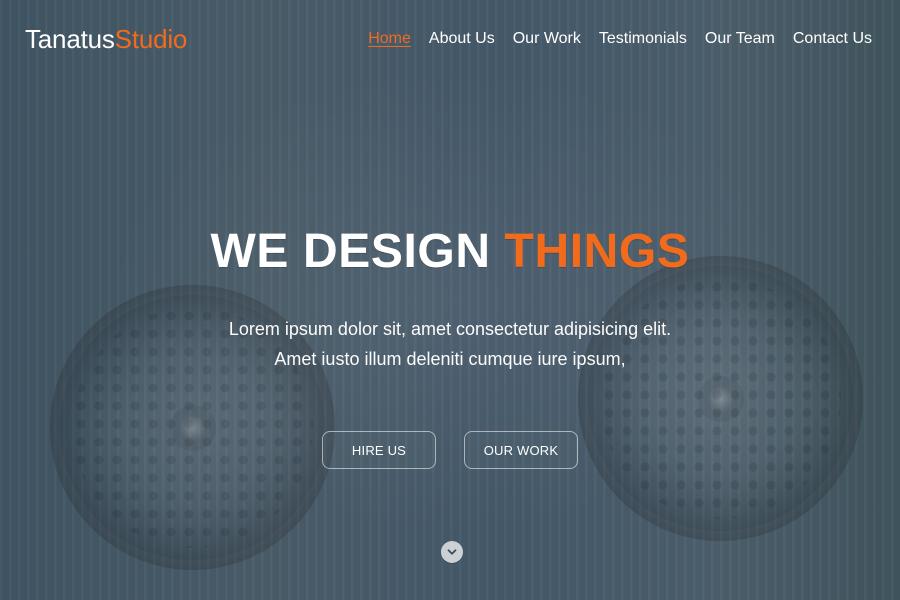  Describe the element at coordinates (389, 39) in the screenshot. I see `nav-home: Home` at that location.